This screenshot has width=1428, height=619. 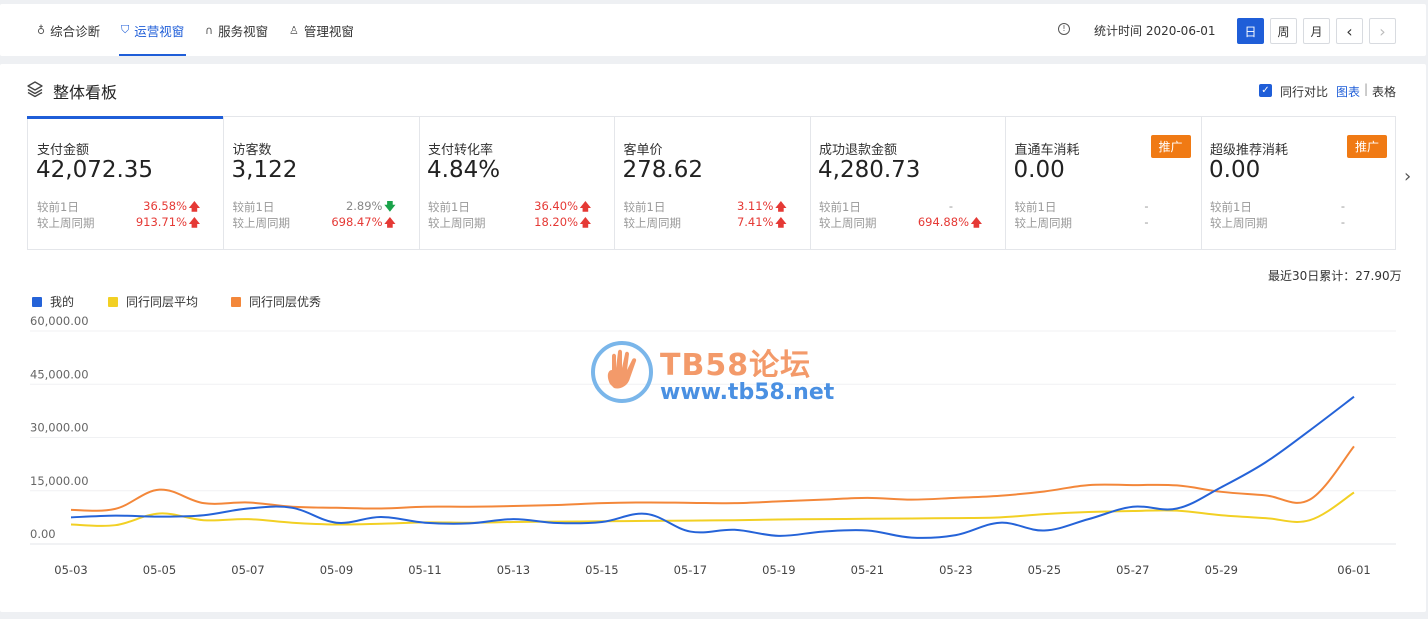 What do you see at coordinates (1044, 570) in the screenshot?
I see `x-tick-label: 05-25` at bounding box center [1044, 570].